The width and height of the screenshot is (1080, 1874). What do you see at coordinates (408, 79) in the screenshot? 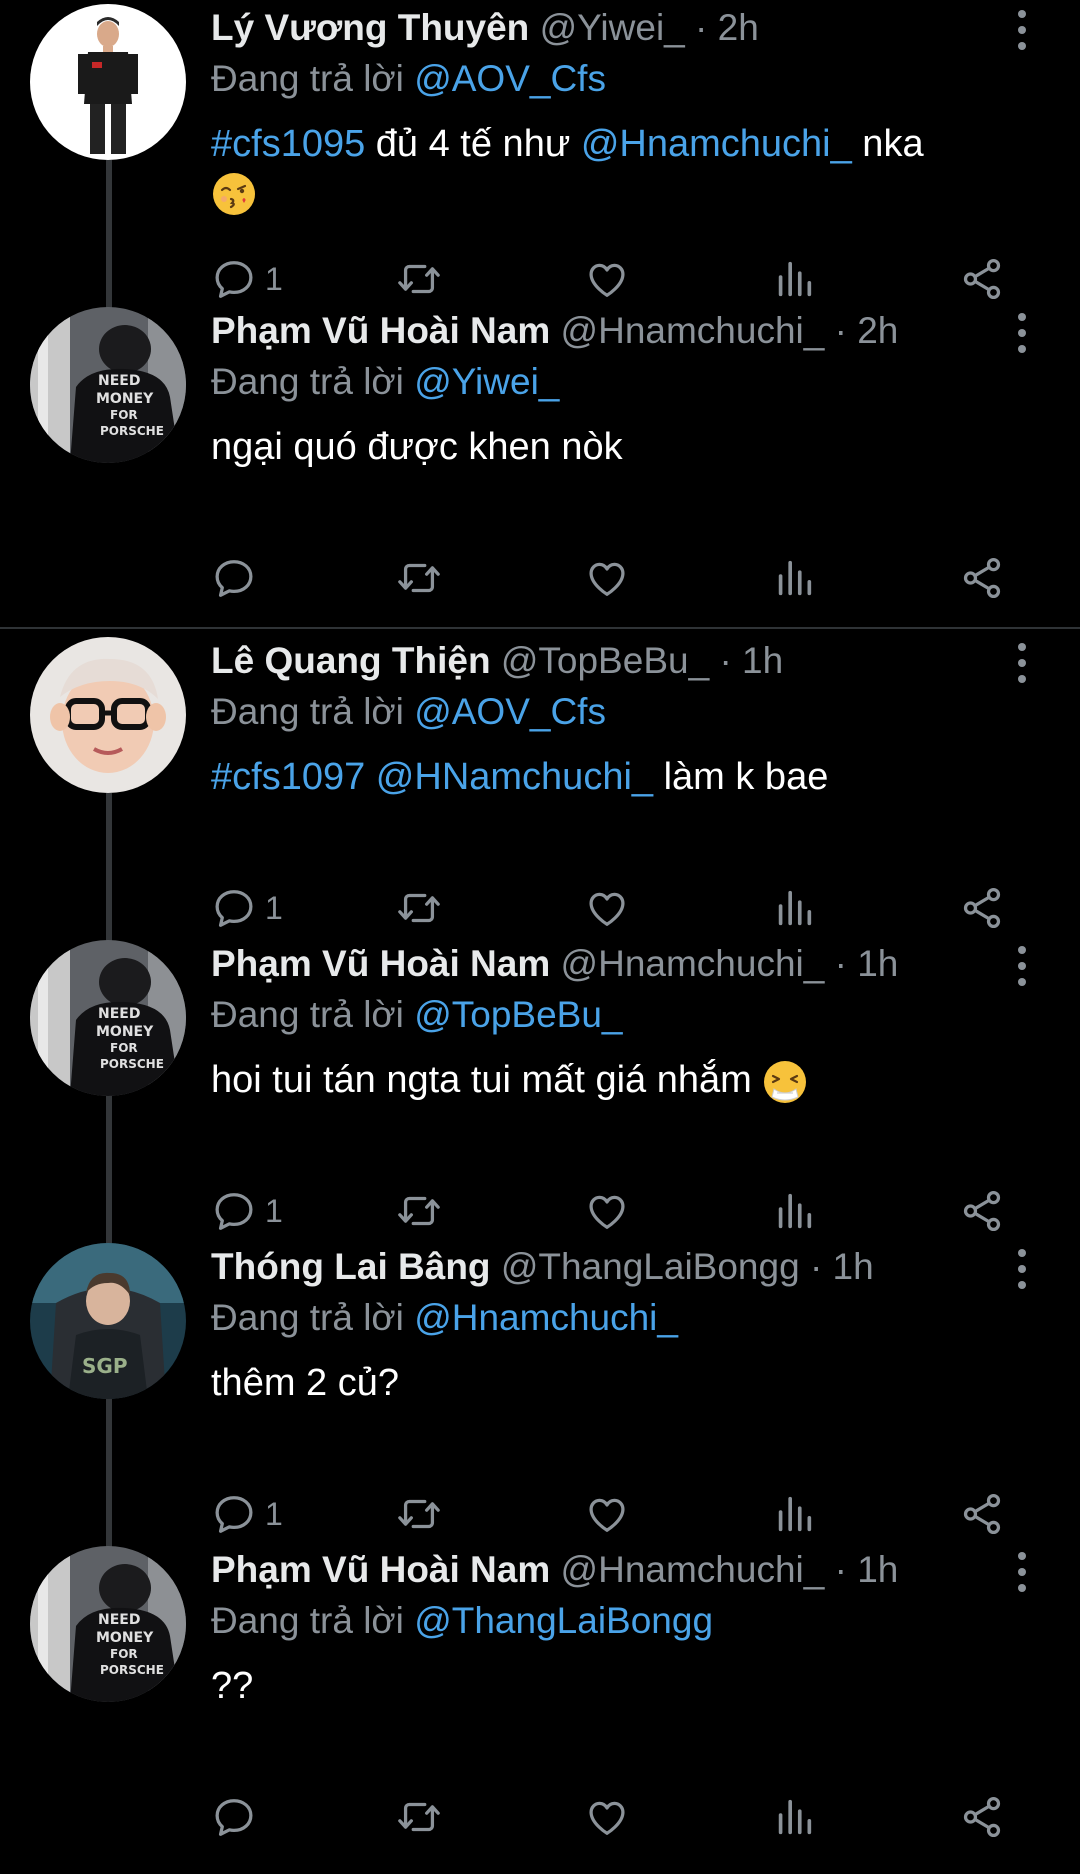
I see `replying-to: Đang trả lời @AOV_Cfs` at bounding box center [408, 79].